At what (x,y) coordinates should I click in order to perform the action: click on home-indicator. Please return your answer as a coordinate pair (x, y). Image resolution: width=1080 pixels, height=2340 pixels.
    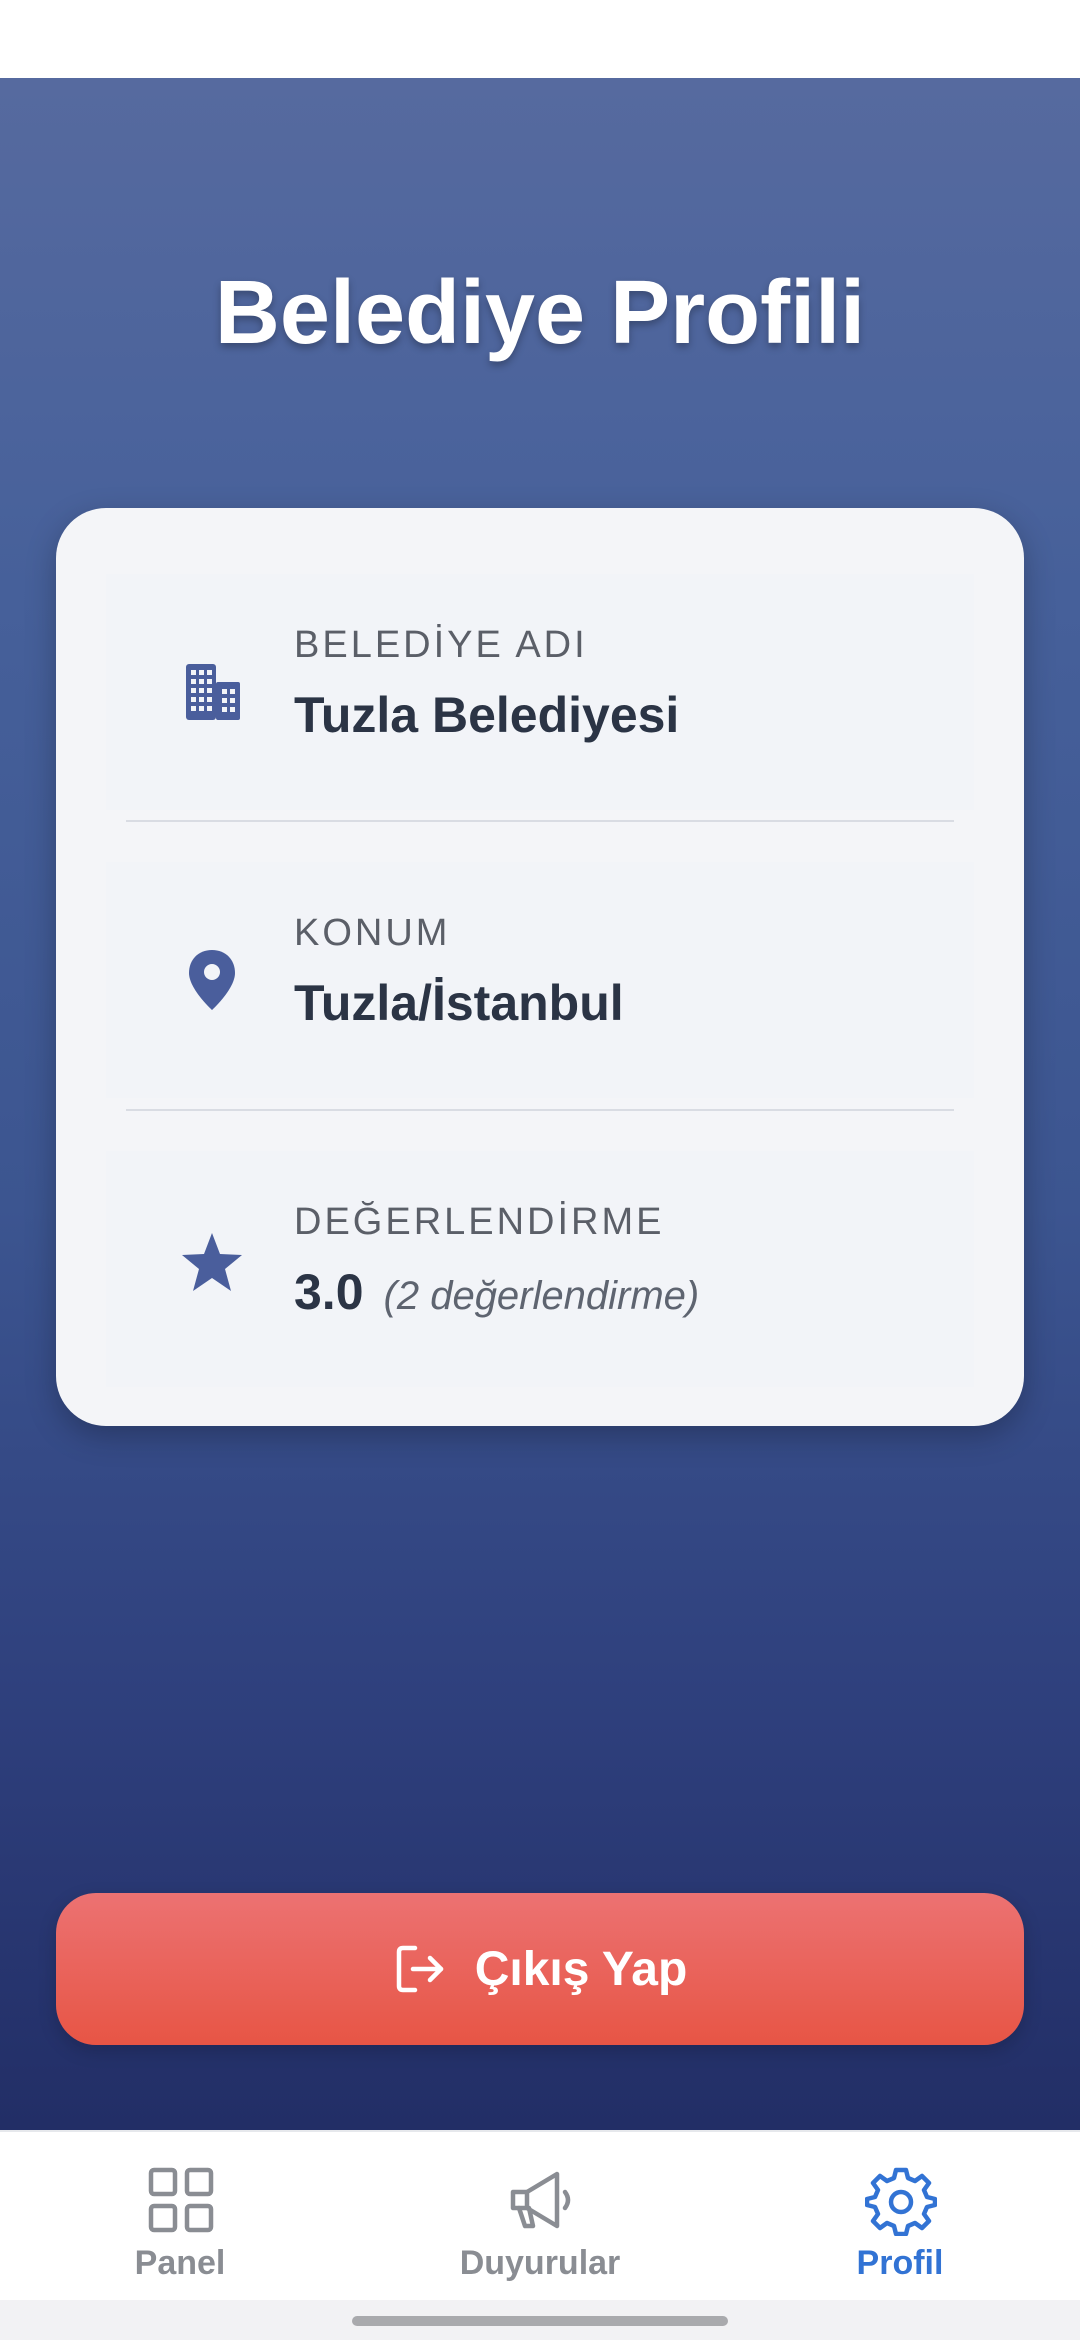
    Looking at the image, I should click on (540, 2321).